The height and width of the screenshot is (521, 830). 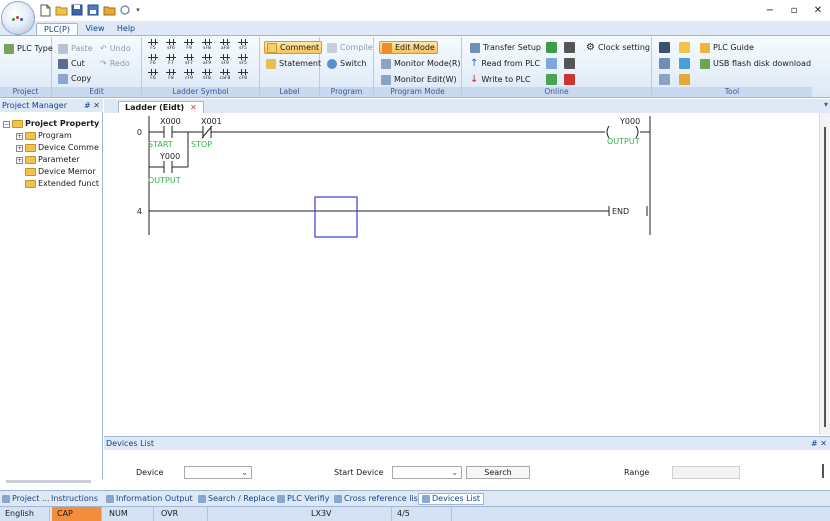 I want to click on open-folder-icon, so click(x=61, y=10).